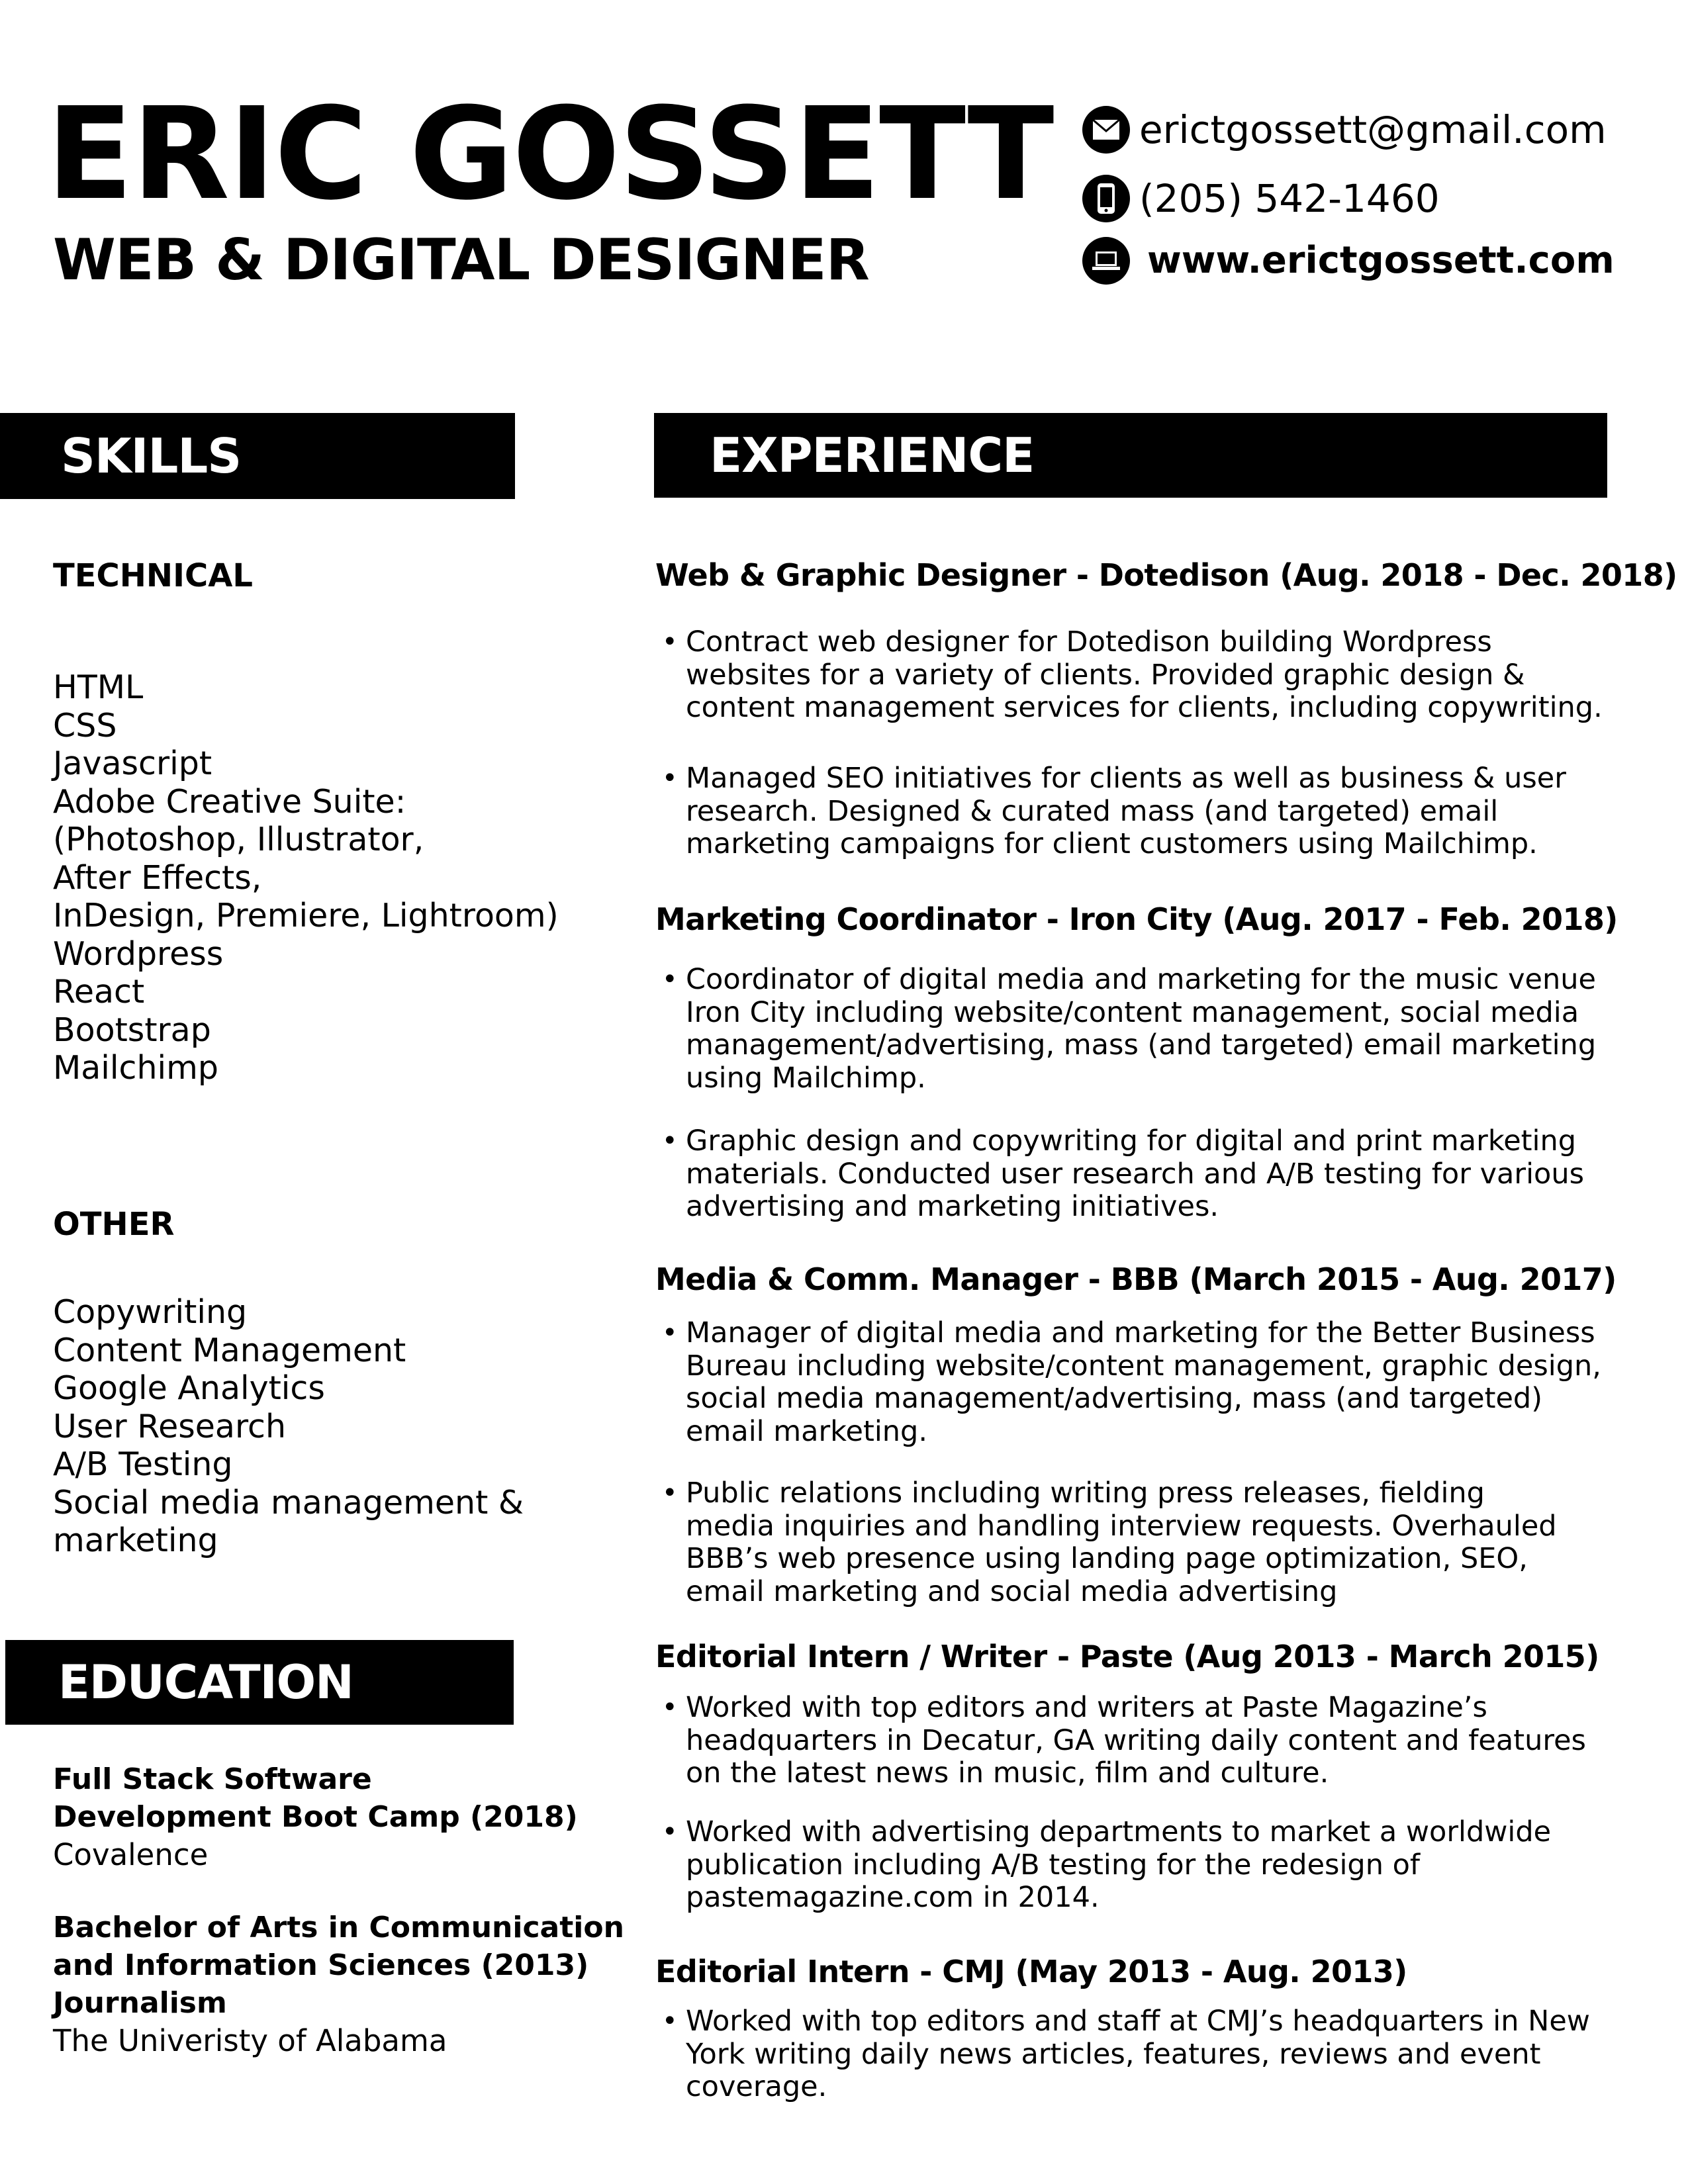 The image size is (1688, 2184). What do you see at coordinates (1289, 198) in the screenshot?
I see `phone-number: (205) 542-1460` at bounding box center [1289, 198].